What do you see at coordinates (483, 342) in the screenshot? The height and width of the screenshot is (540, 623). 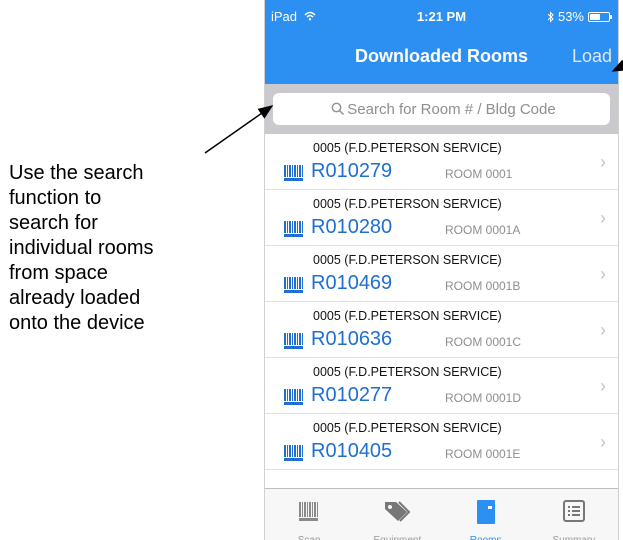 I see `room-name: ROOM 0001C` at bounding box center [483, 342].